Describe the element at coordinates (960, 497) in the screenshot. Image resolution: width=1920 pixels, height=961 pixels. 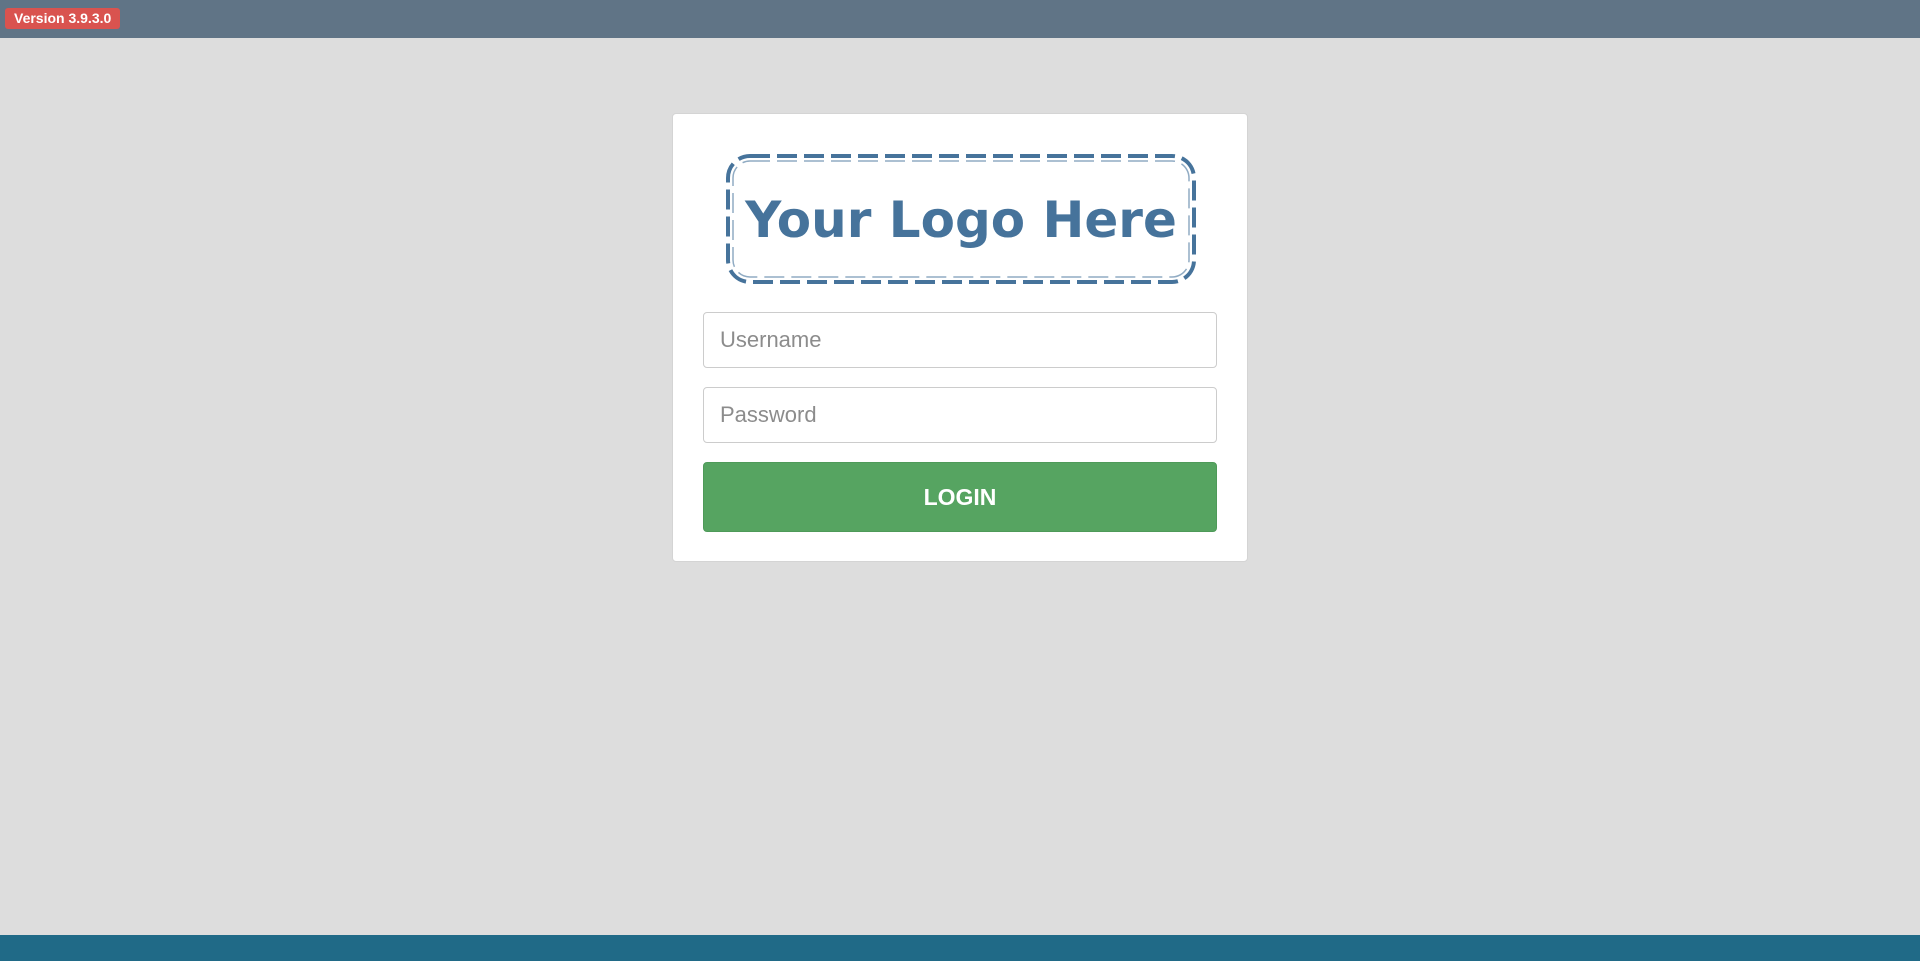
I see `login-button: LOGIN` at that location.